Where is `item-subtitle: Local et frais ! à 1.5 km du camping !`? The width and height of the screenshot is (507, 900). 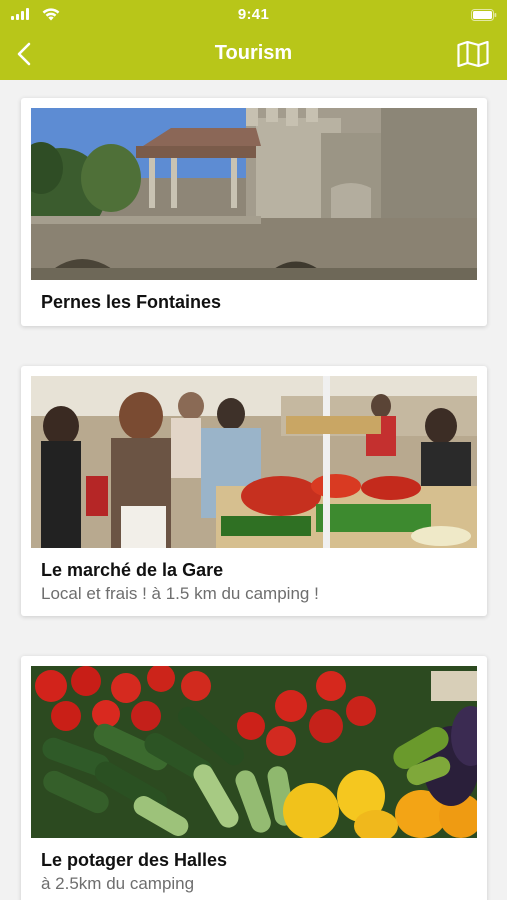
item-subtitle: Local et frais ! à 1.5 km du camping ! is located at coordinates (180, 593).